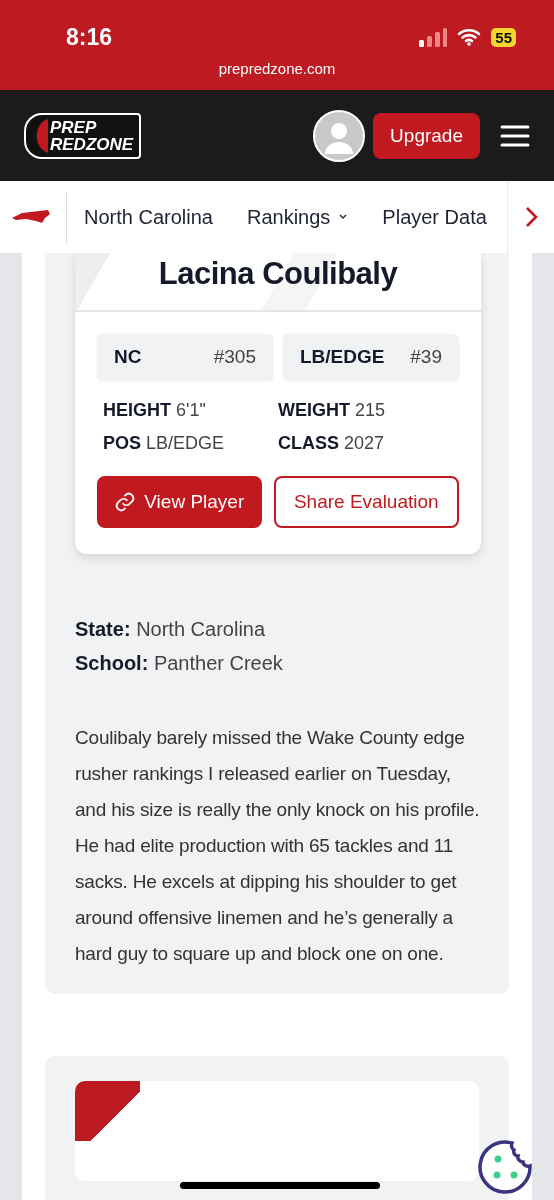 The image size is (554, 1200). Describe the element at coordinates (343, 217) in the screenshot. I see `chevron-down-icon` at that location.